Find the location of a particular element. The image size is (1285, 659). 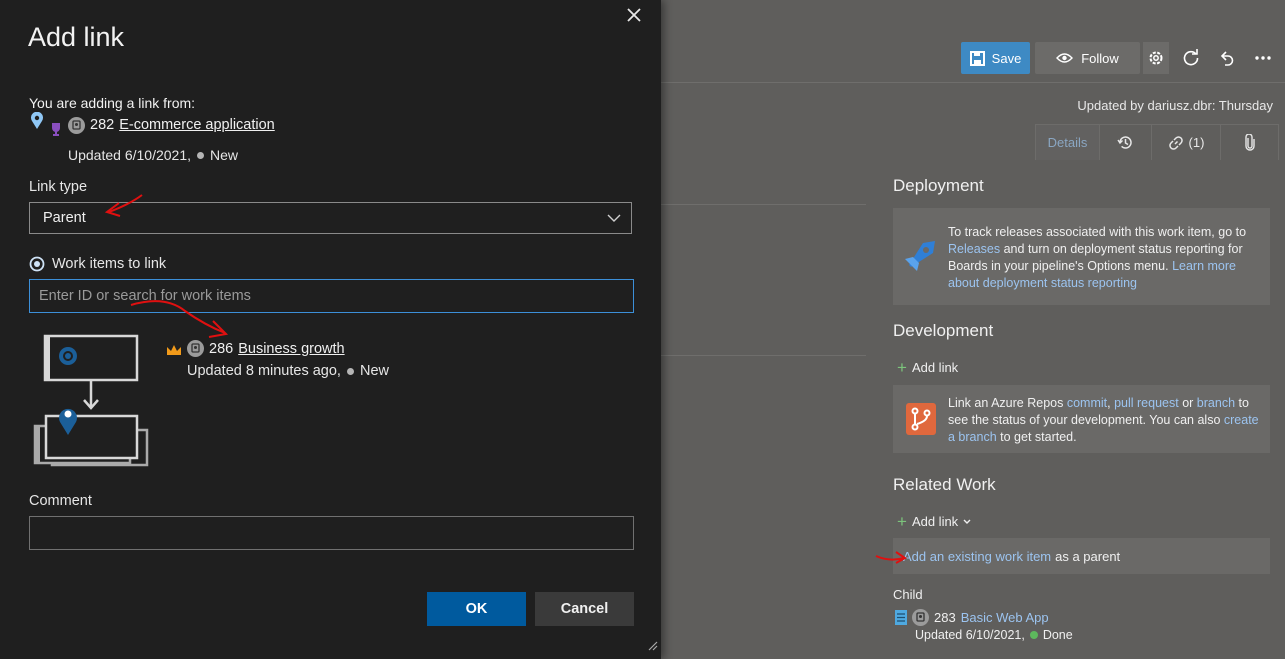

link-icon is located at coordinates (1175, 142).